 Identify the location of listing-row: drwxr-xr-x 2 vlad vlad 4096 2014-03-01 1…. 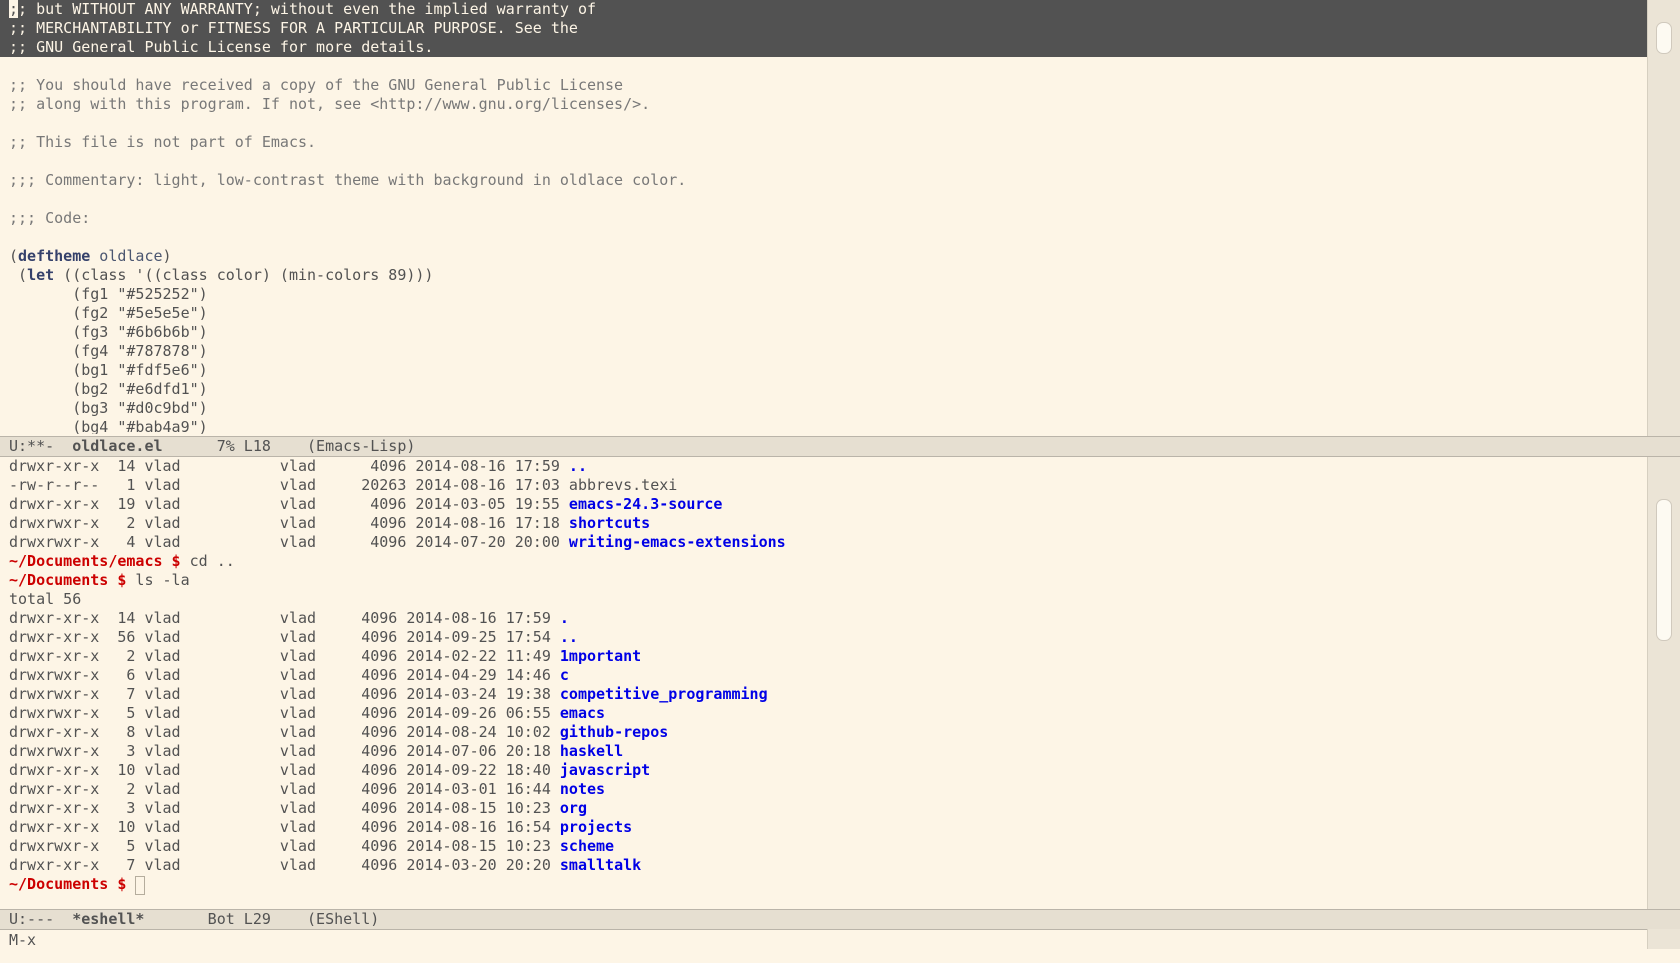
(824, 789).